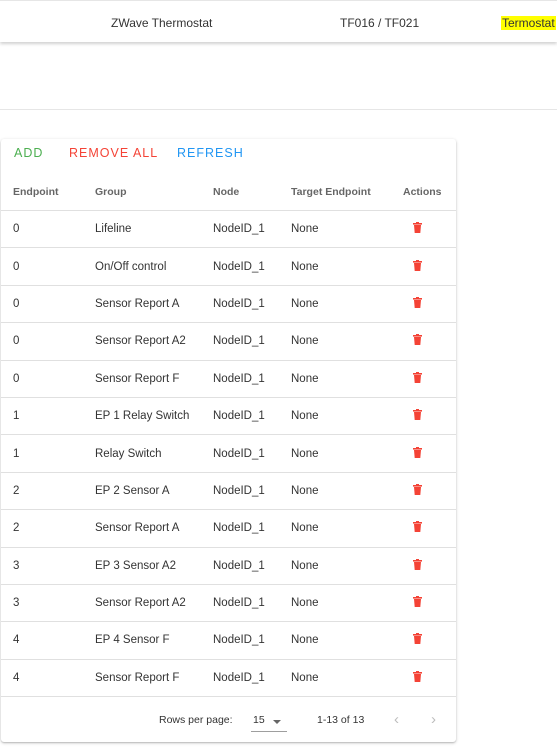 The image size is (557, 750). I want to click on caret-down-icon, so click(277, 722).